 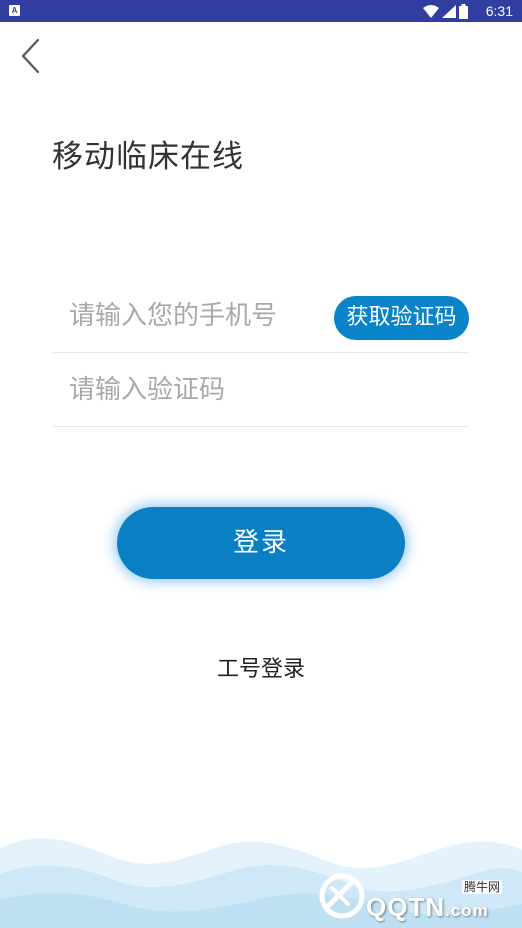 I want to click on phone-input, so click(x=188, y=316).